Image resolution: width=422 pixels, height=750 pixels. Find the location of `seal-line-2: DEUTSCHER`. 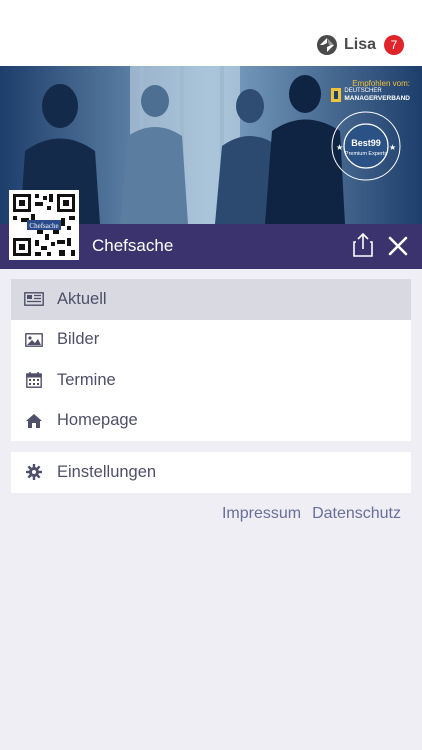

seal-line-2: DEUTSCHER is located at coordinates (363, 91).